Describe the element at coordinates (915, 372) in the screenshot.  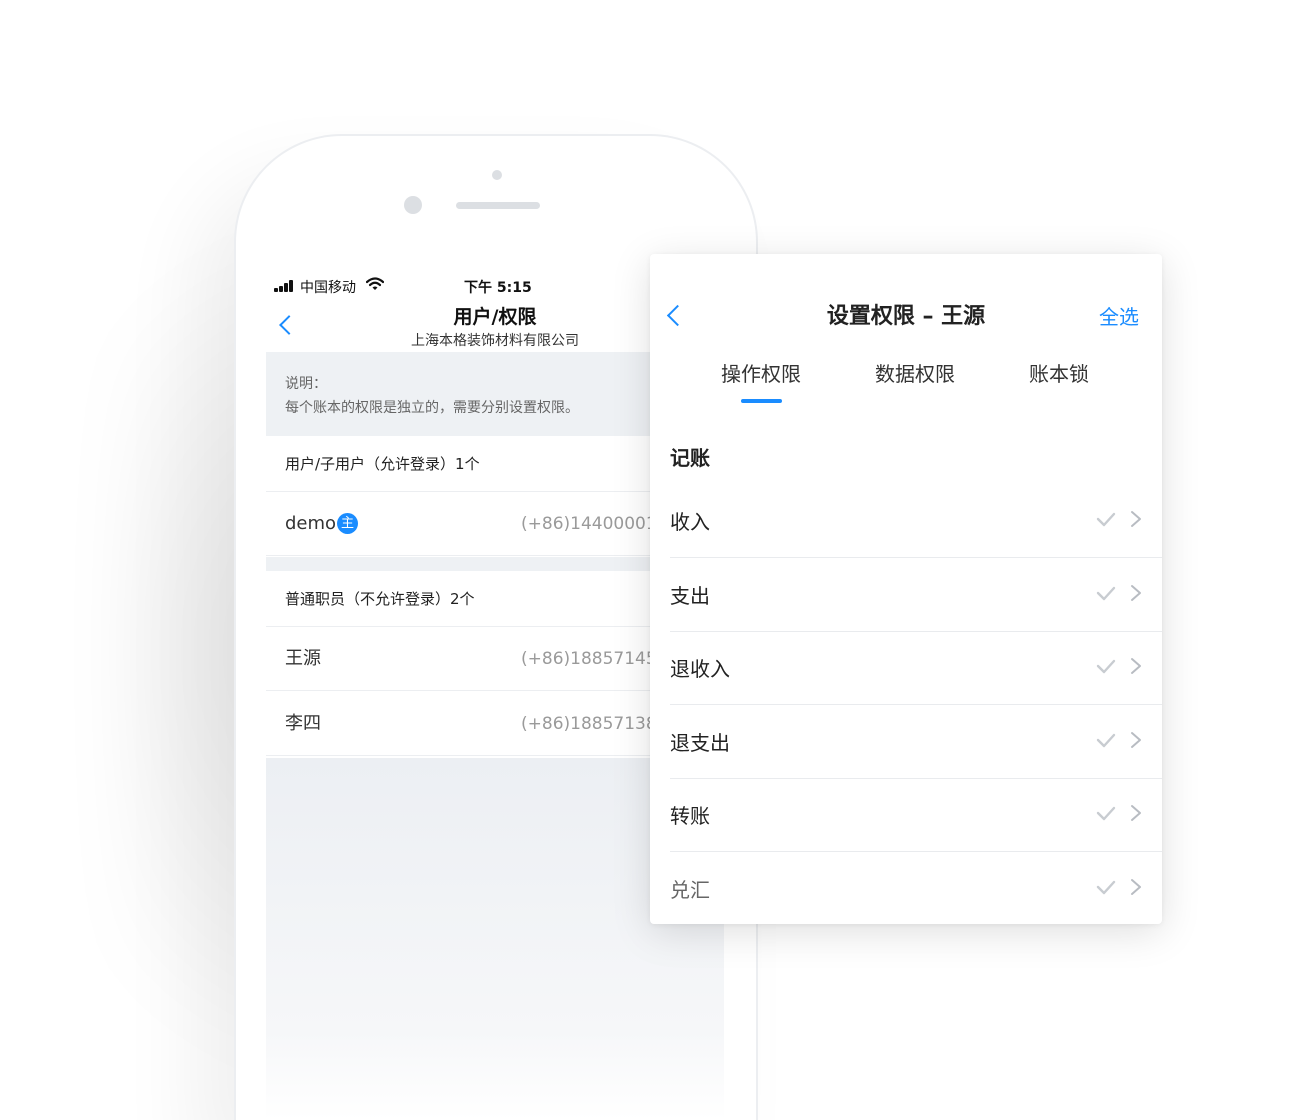
I see `tab-data-permission: 数据权限` at that location.